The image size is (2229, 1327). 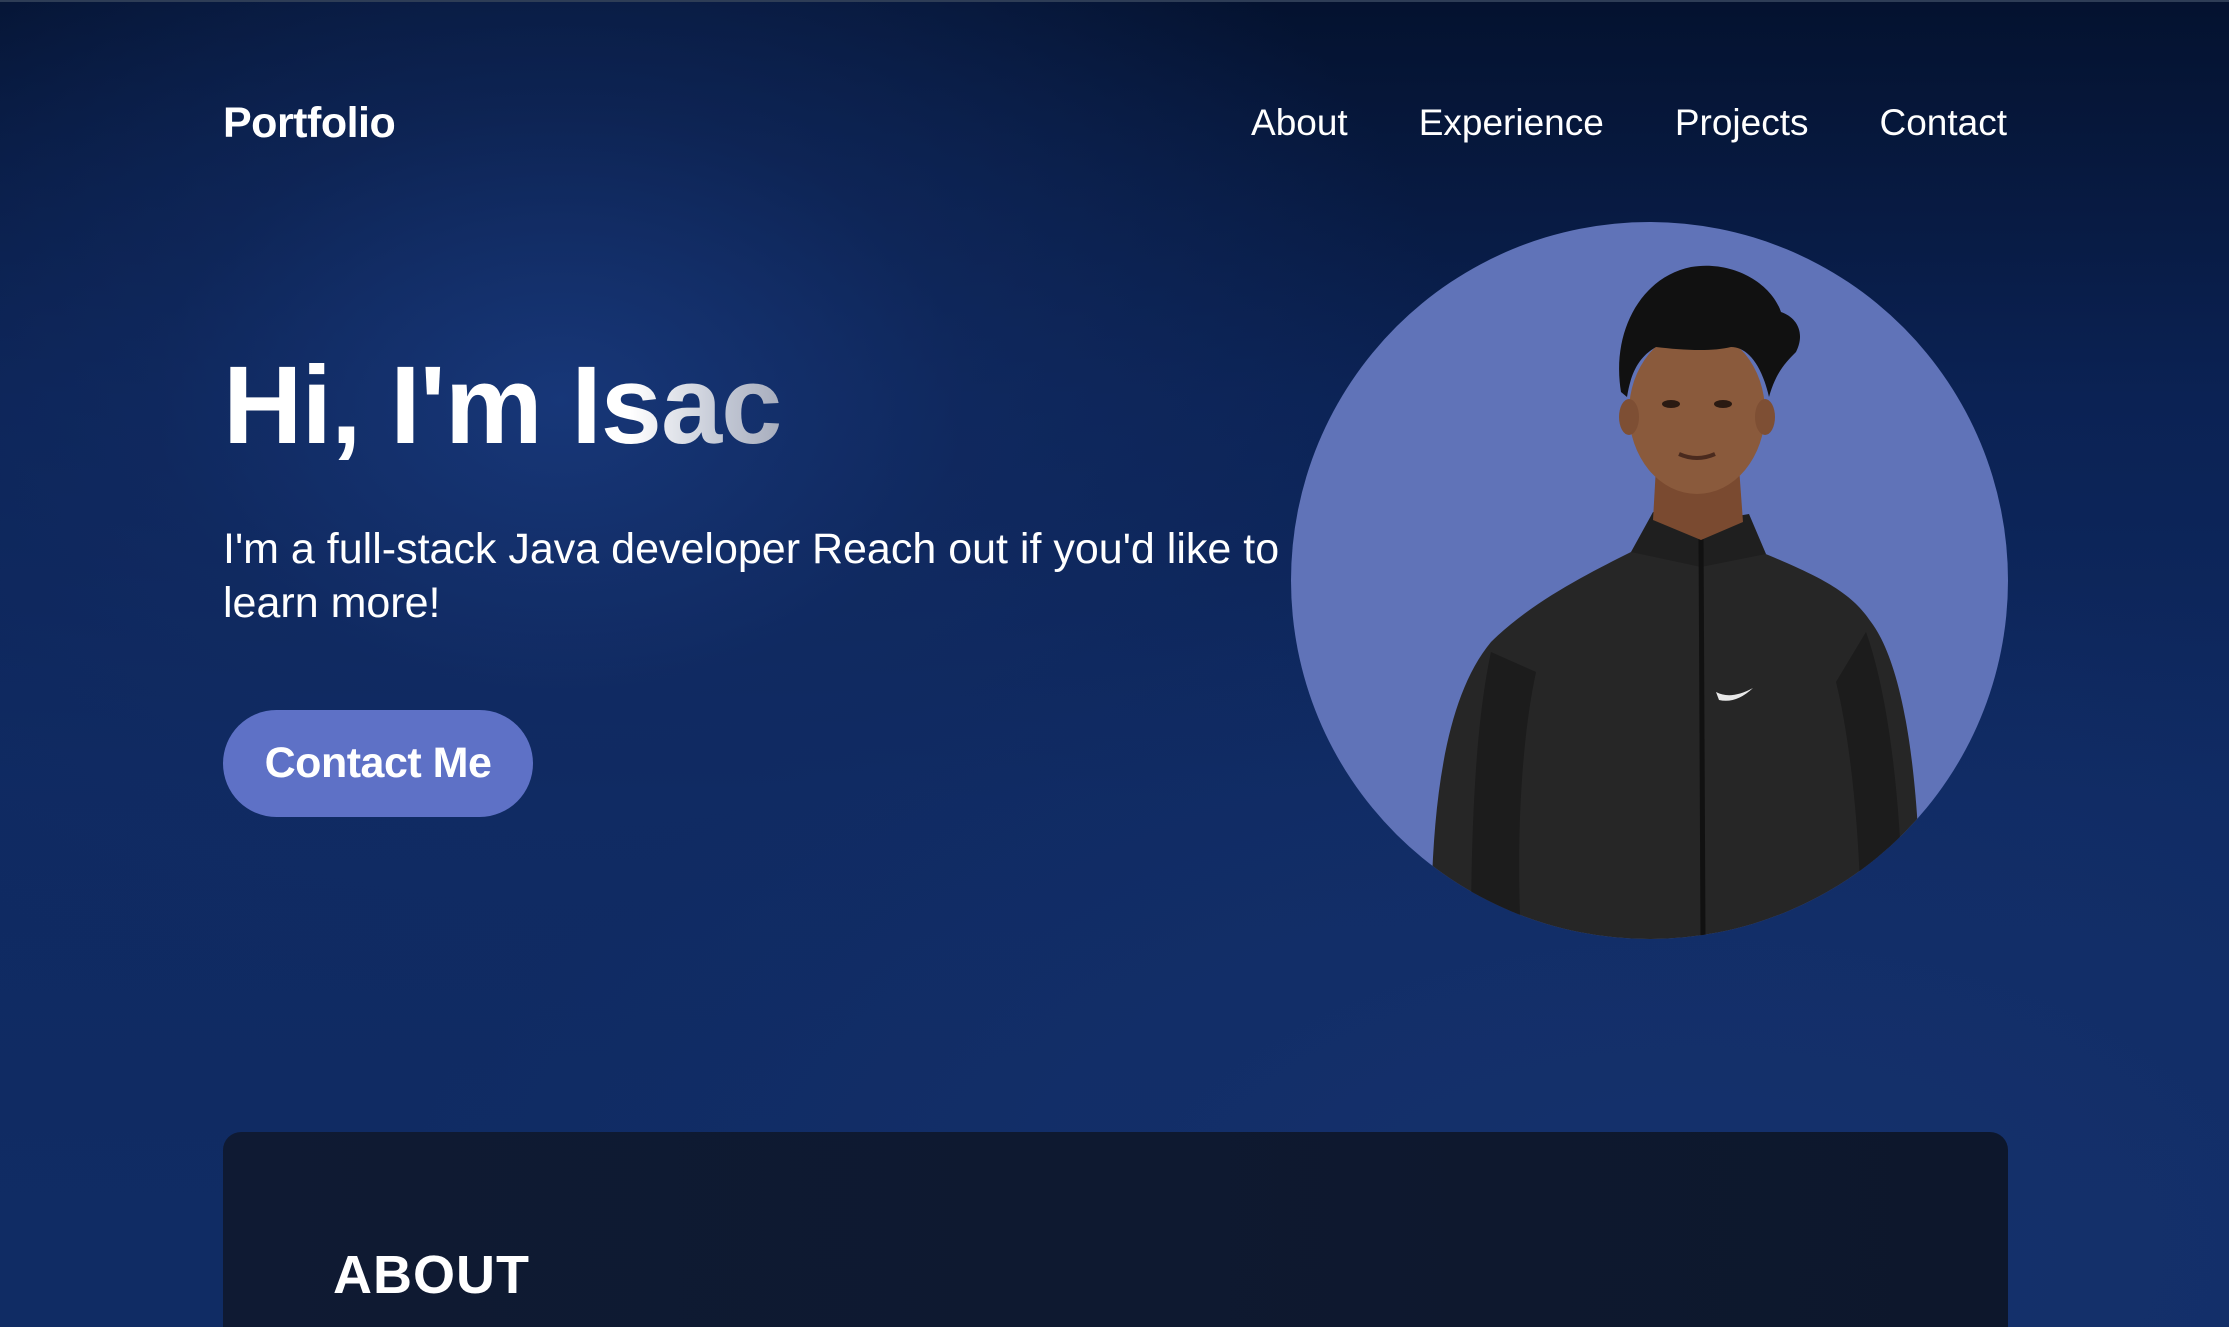 What do you see at coordinates (1511, 123) in the screenshot?
I see `nav-link-experience: Experience` at bounding box center [1511, 123].